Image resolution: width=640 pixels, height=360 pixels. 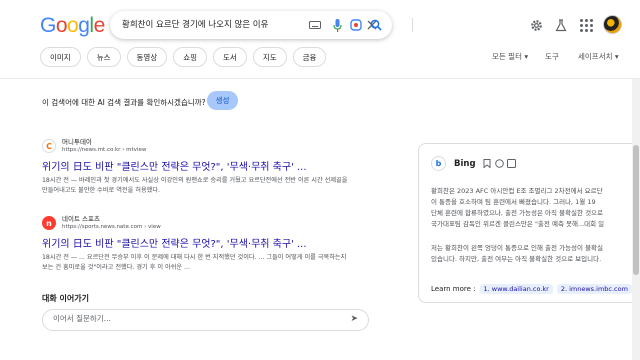 What do you see at coordinates (222, 100) in the screenshot?
I see `generate-button: 생성` at bounding box center [222, 100].